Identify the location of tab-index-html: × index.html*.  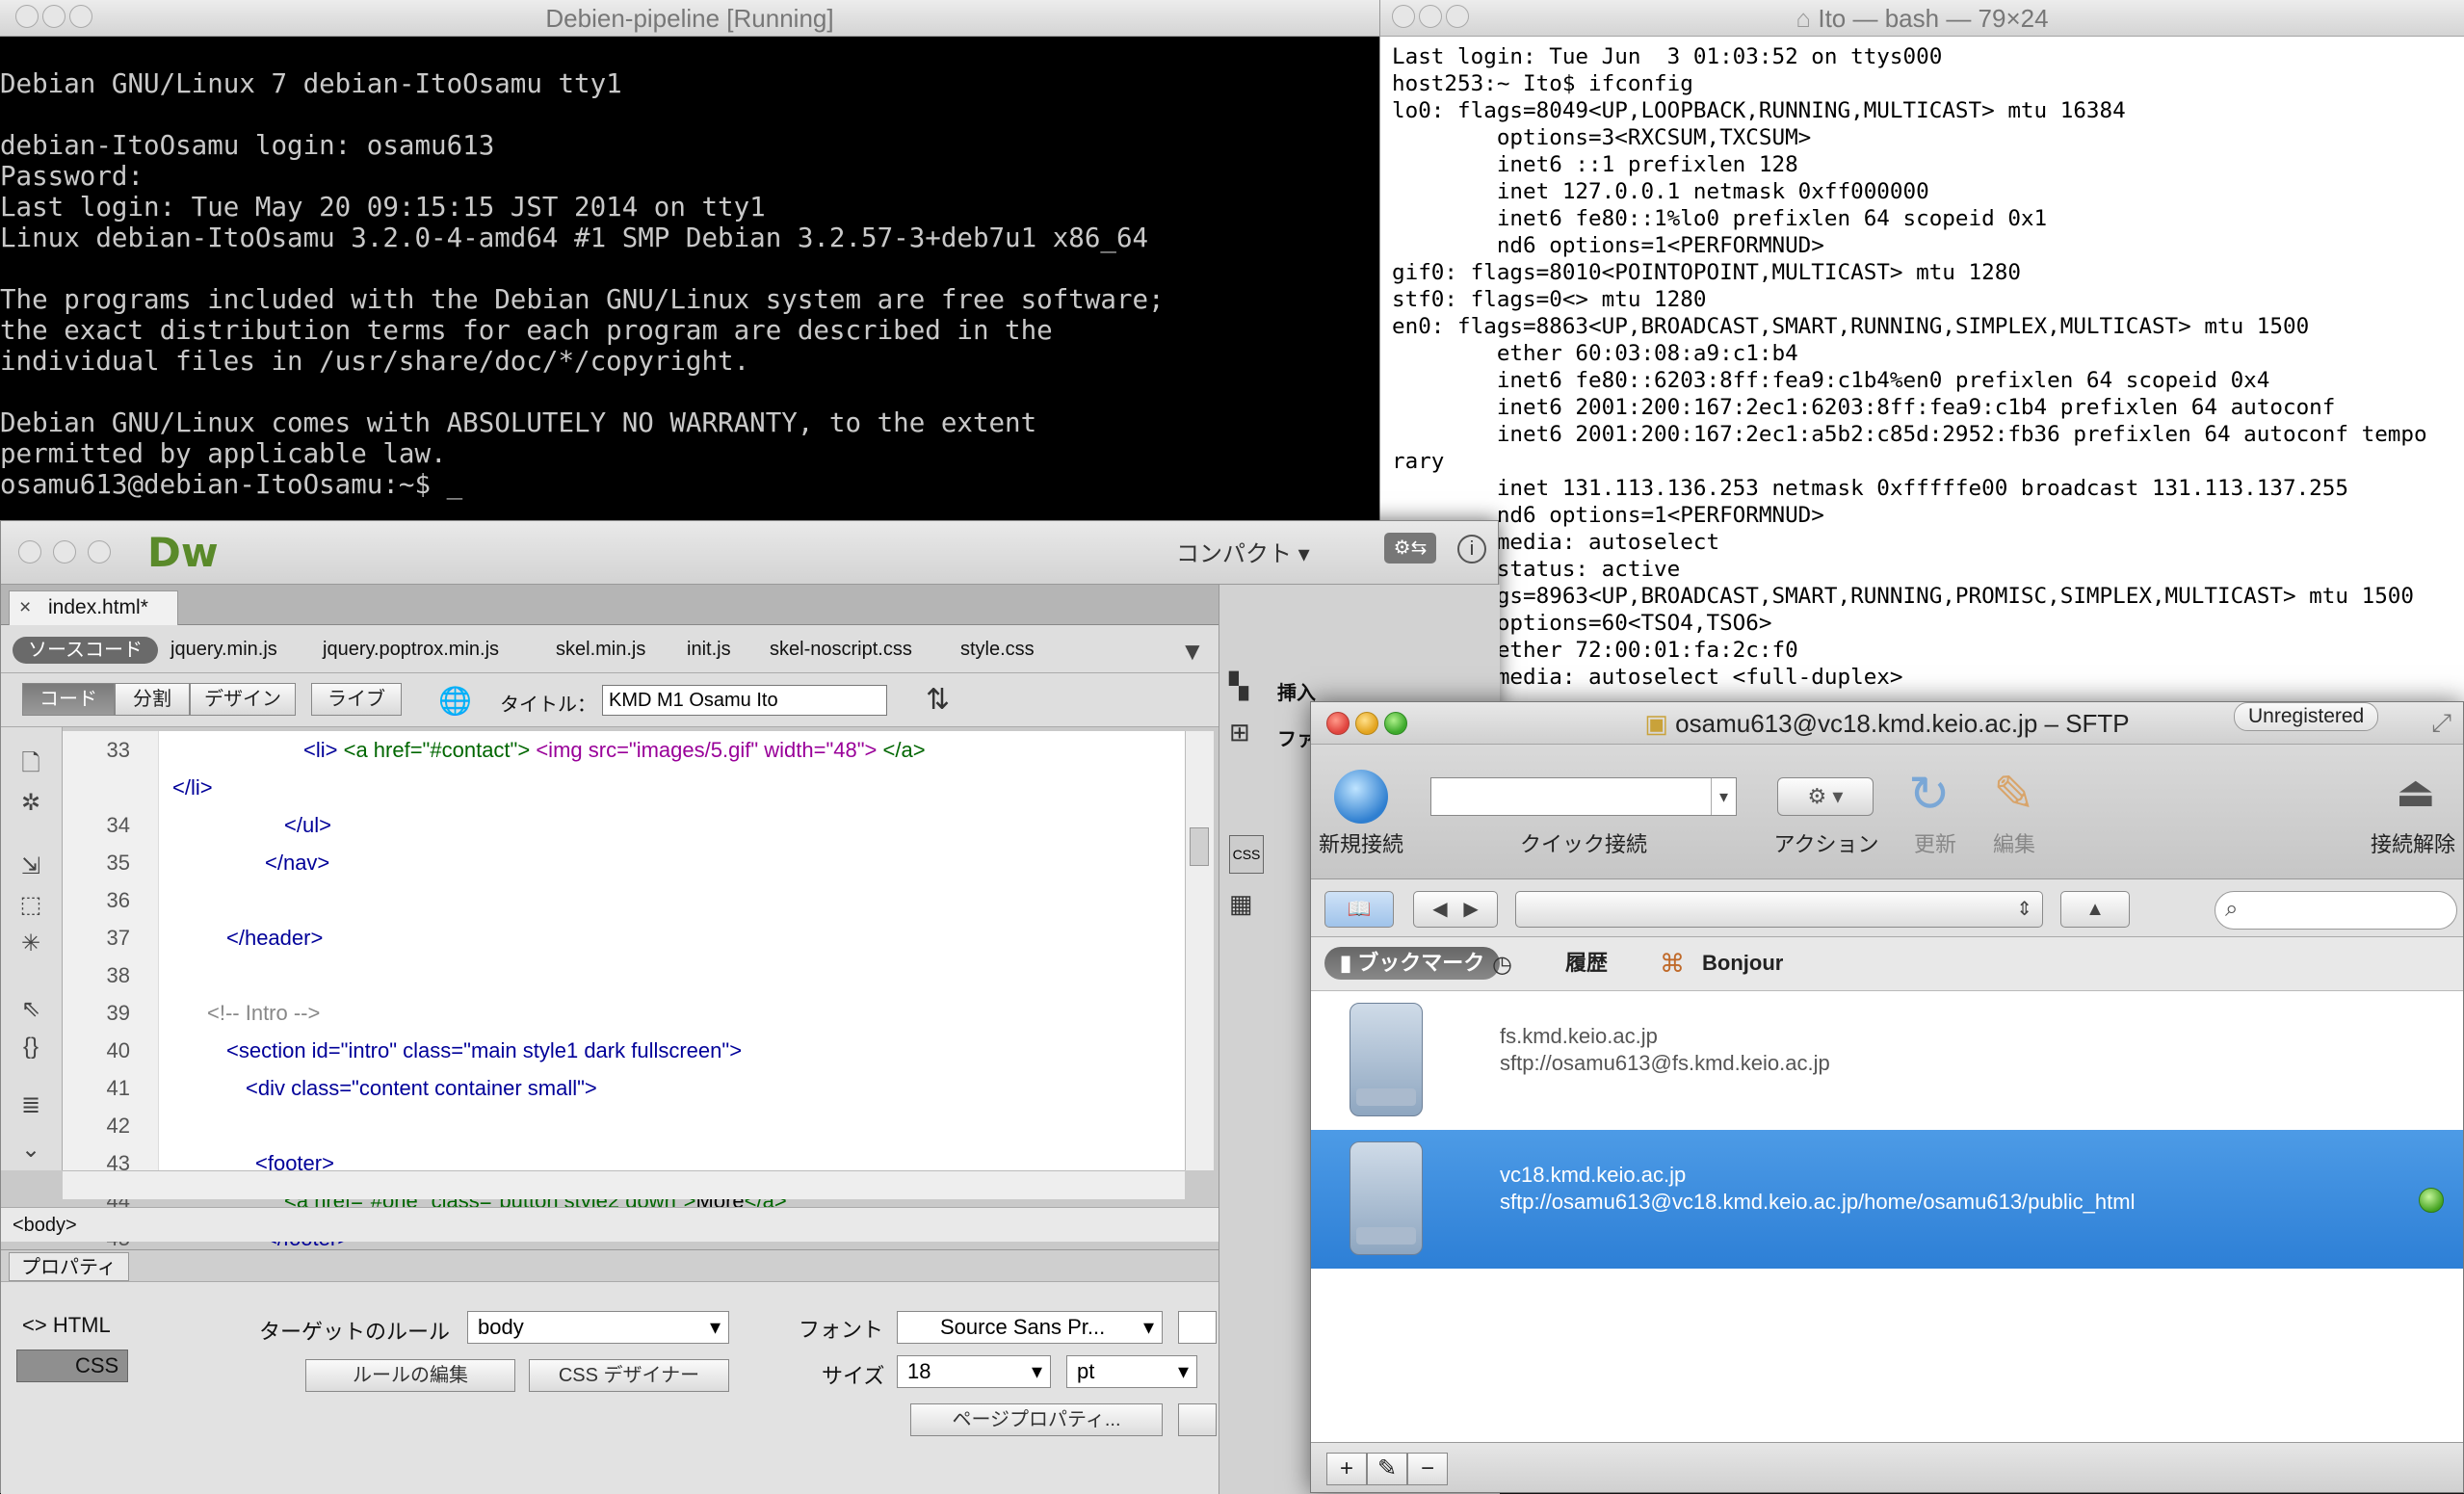
(94, 607).